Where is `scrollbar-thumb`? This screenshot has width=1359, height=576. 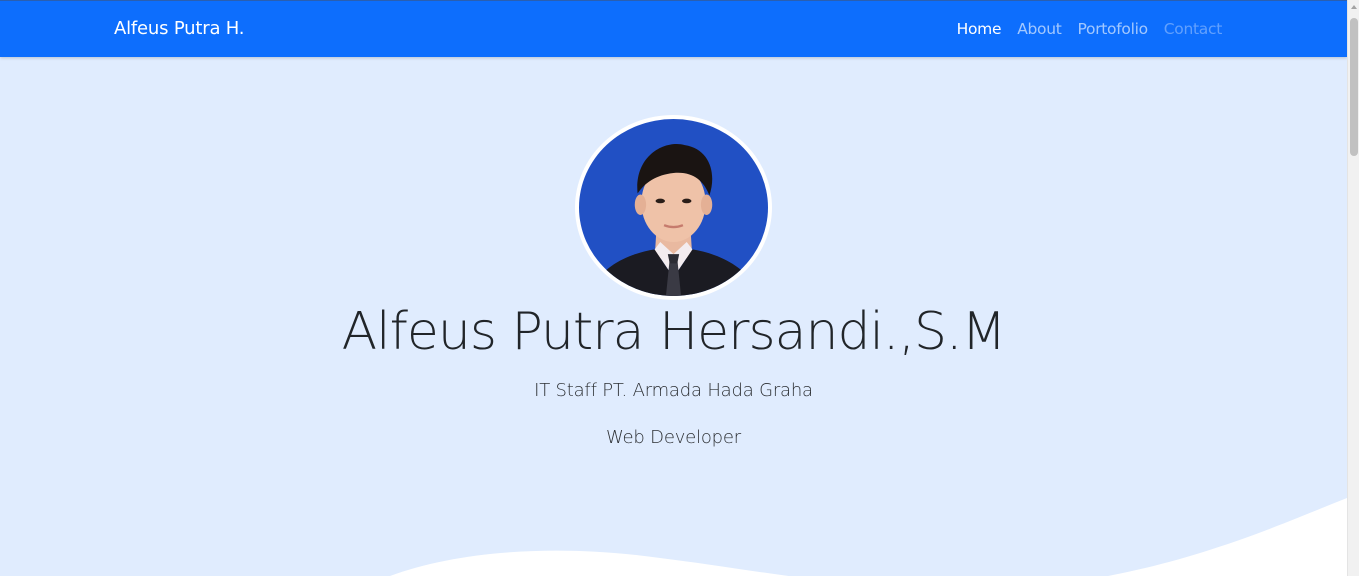
scrollbar-thumb is located at coordinates (1354, 87).